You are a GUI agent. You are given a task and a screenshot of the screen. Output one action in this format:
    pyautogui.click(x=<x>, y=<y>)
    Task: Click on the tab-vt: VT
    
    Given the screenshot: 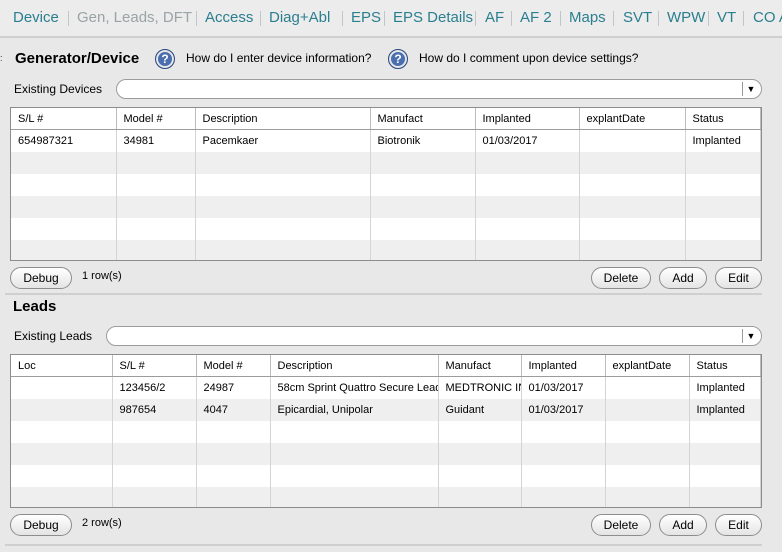 What is the action you would take?
    pyautogui.click(x=726, y=17)
    